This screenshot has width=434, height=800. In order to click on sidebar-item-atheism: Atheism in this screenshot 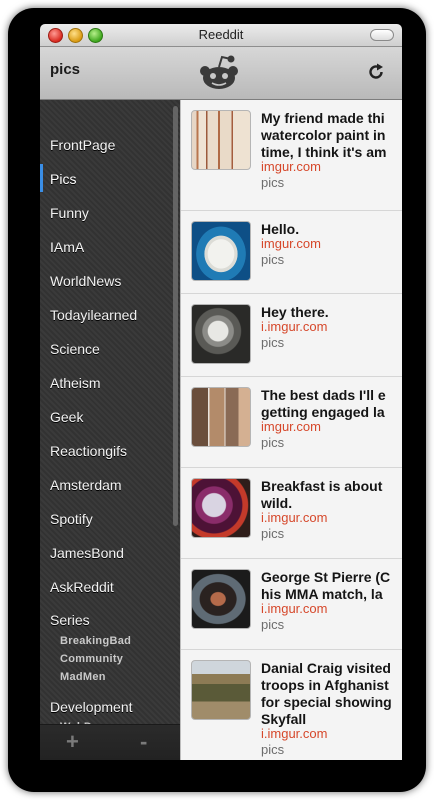, I will do `click(75, 383)`.